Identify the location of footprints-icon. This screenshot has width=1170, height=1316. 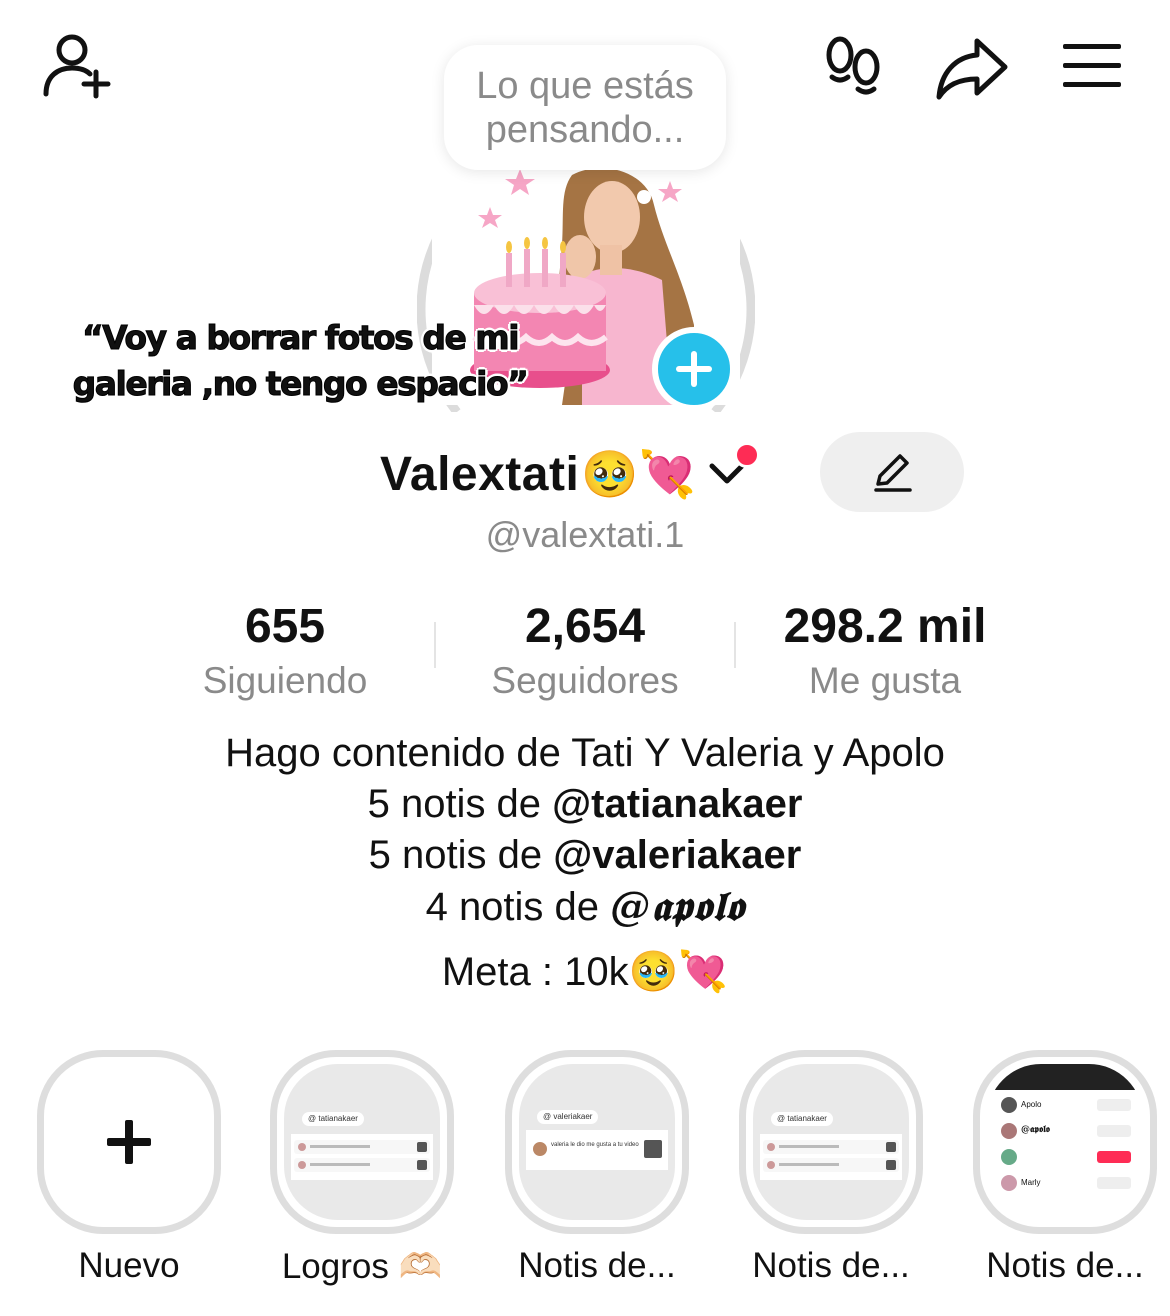
(852, 65).